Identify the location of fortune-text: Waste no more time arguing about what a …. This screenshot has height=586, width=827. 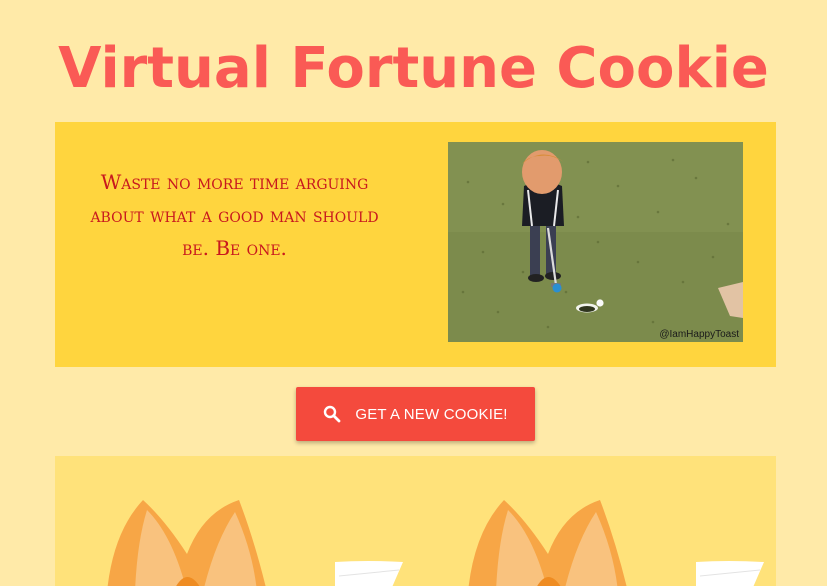
(234, 215).